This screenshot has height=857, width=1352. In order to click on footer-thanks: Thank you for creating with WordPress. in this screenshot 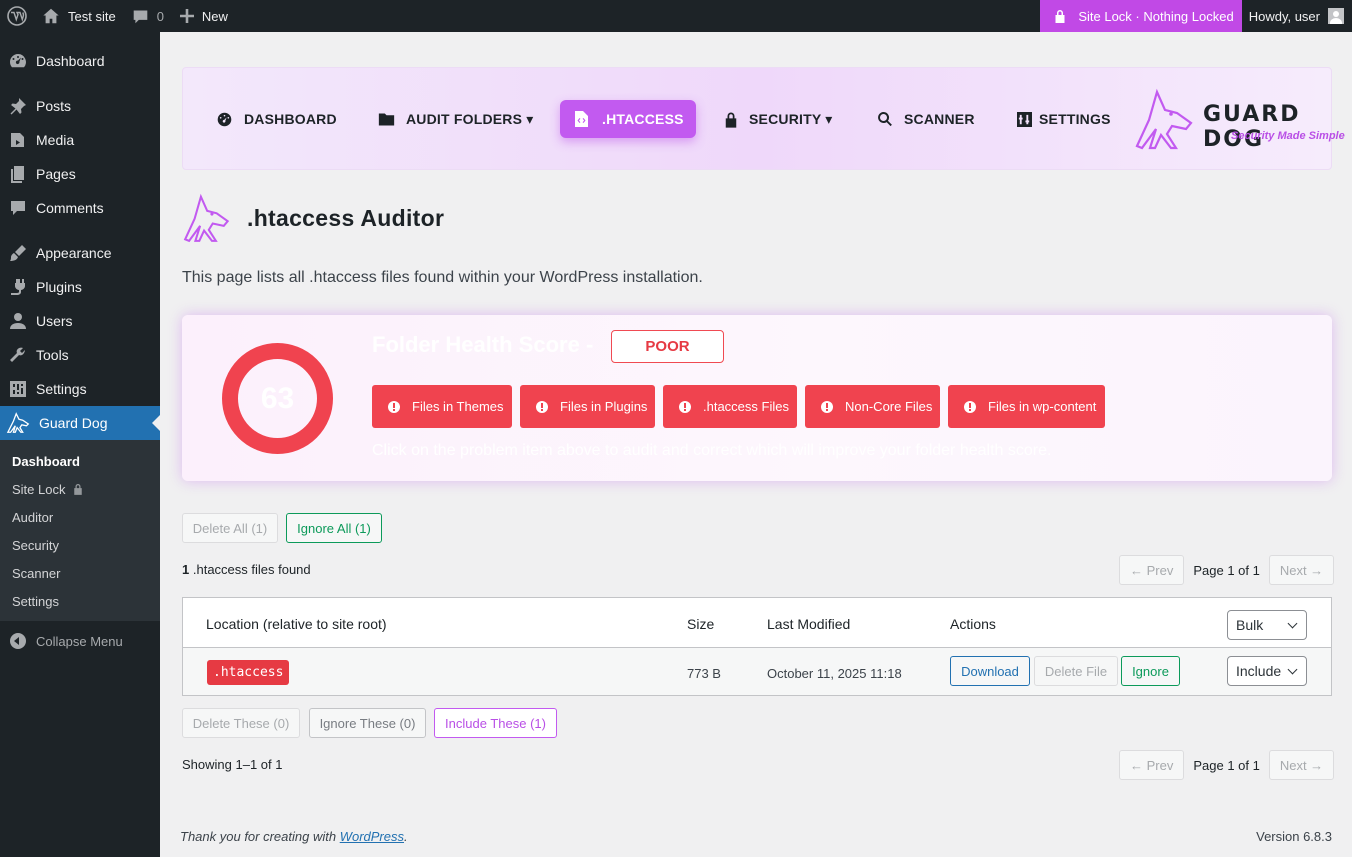, I will do `click(294, 836)`.